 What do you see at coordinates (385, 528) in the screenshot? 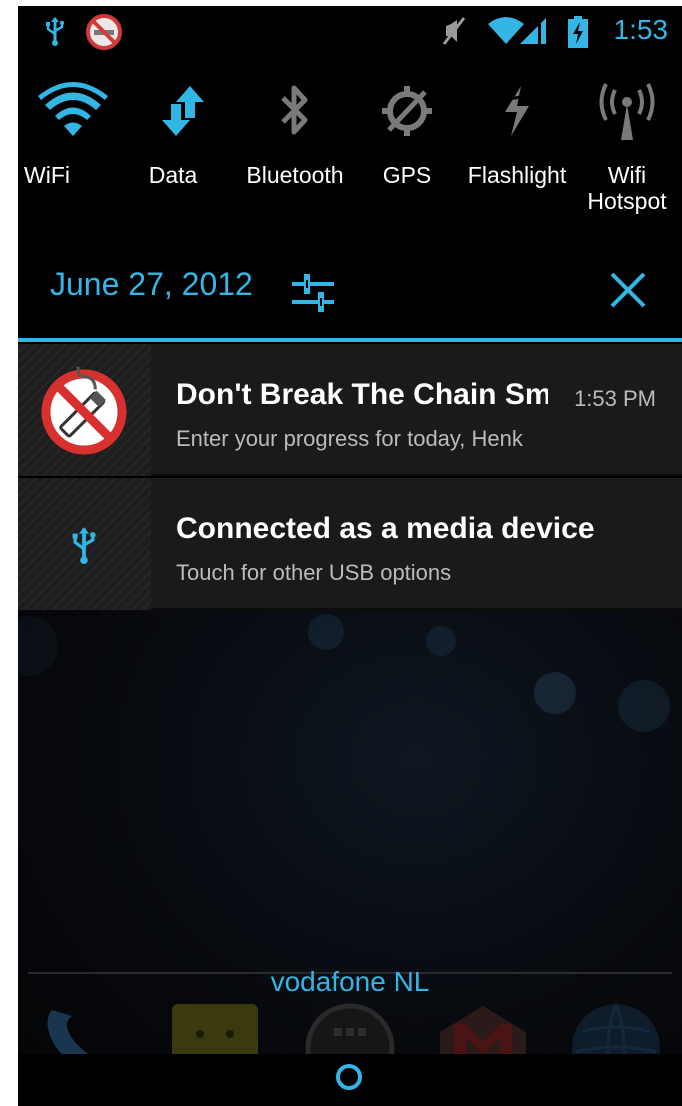
I see `notification-title: Connected as a media device` at bounding box center [385, 528].